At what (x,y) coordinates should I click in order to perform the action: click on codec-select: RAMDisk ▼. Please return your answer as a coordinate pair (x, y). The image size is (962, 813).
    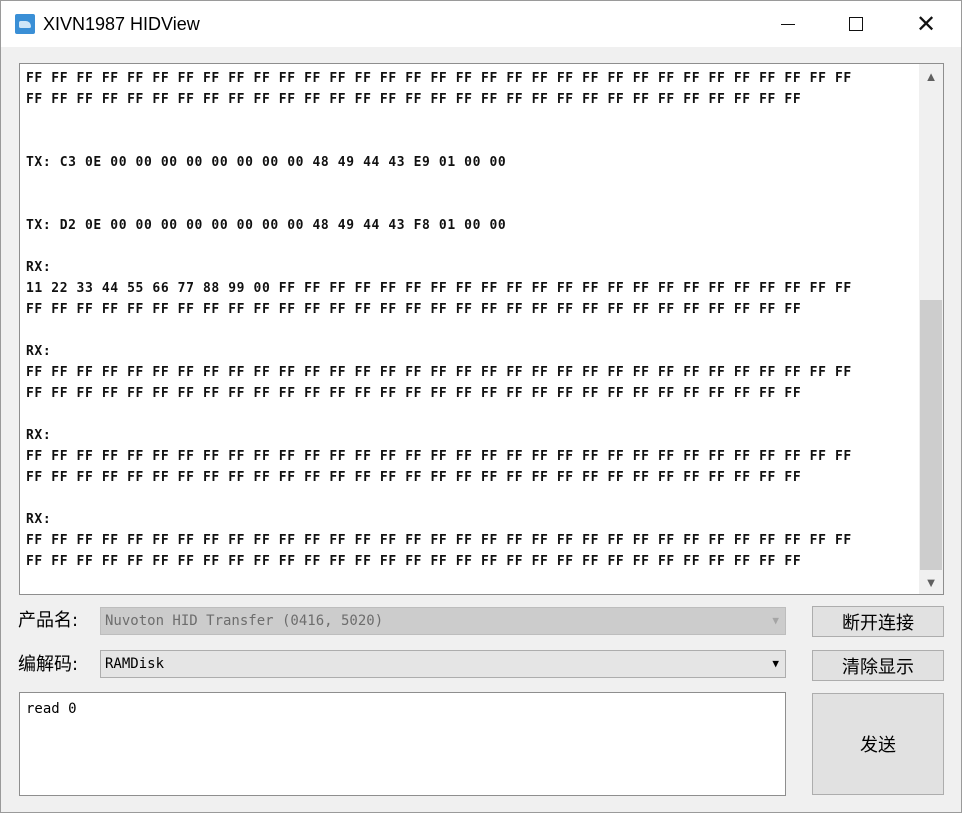
    Looking at the image, I should click on (443, 664).